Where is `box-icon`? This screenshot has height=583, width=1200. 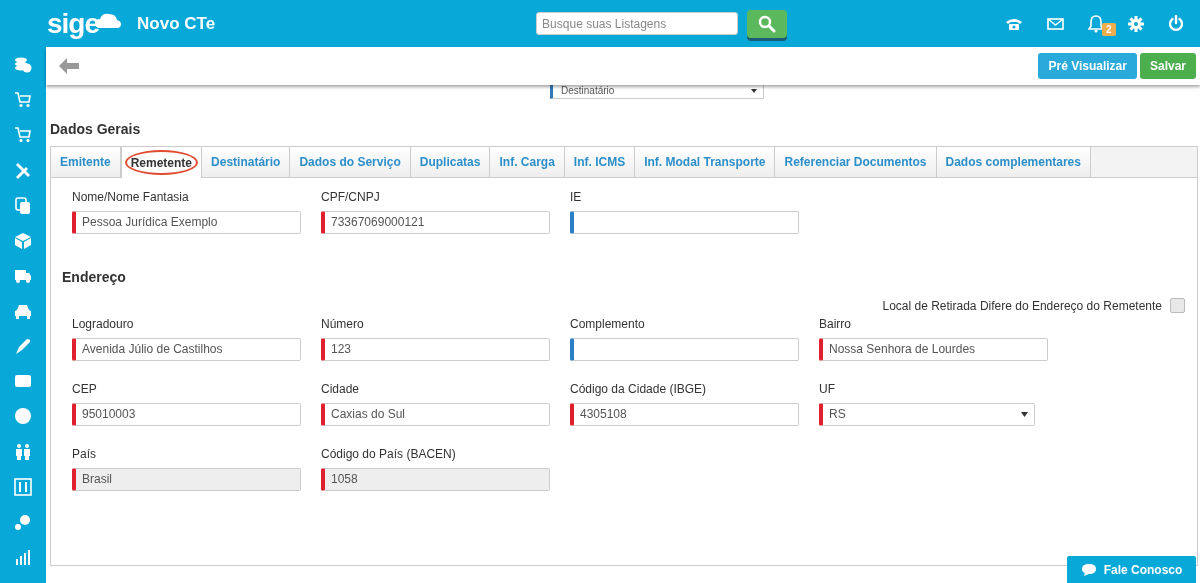 box-icon is located at coordinates (23, 240).